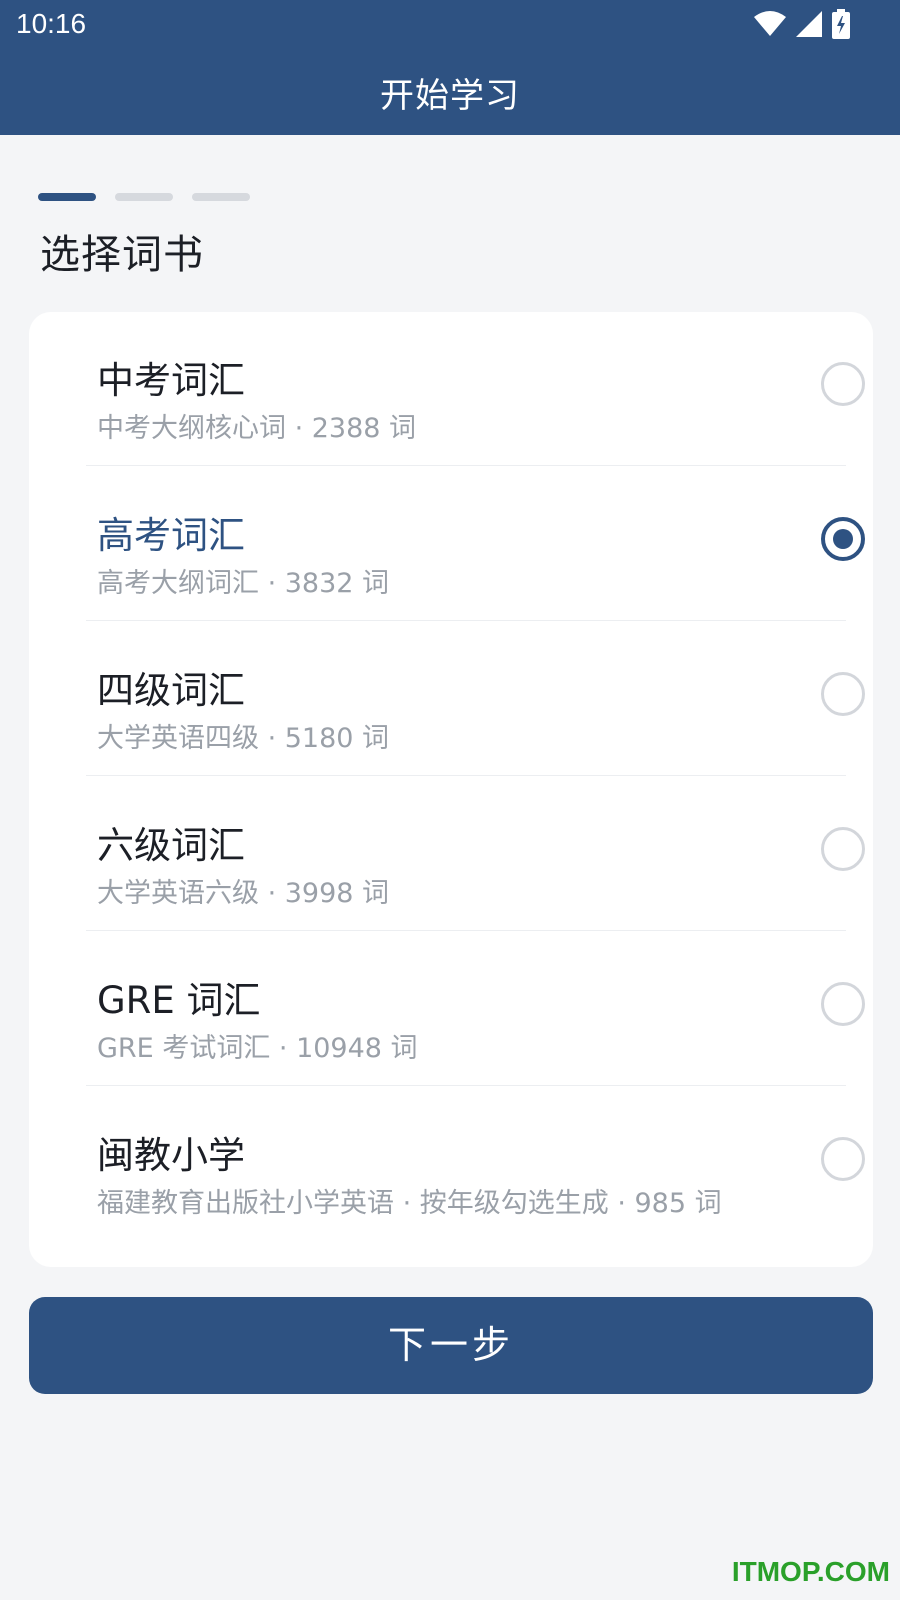  Describe the element at coordinates (466, 699) in the screenshot. I see `wordbook-option-cet4: 四级词汇 大学英语四级 · 5180 词` at that location.